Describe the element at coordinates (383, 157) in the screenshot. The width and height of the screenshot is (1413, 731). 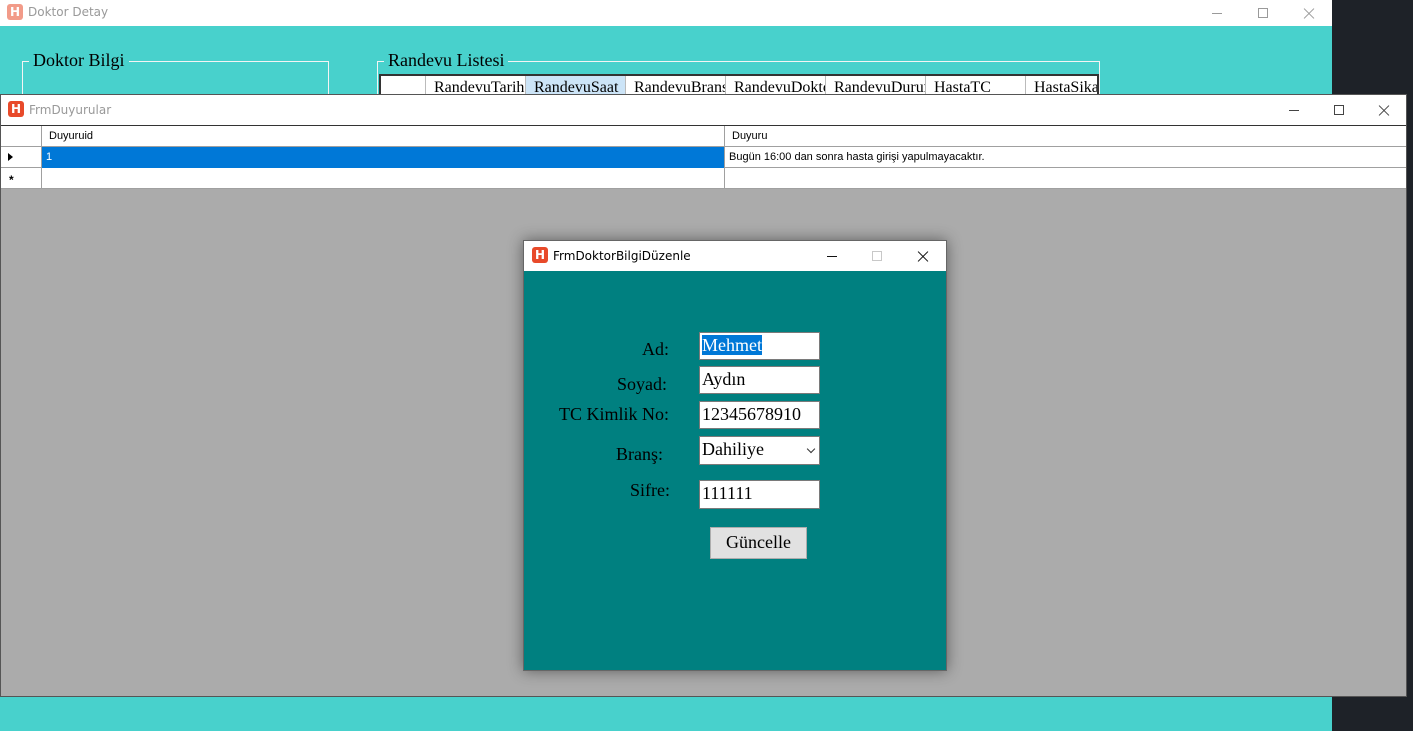
I see `cell-duyuruid: 1` at that location.